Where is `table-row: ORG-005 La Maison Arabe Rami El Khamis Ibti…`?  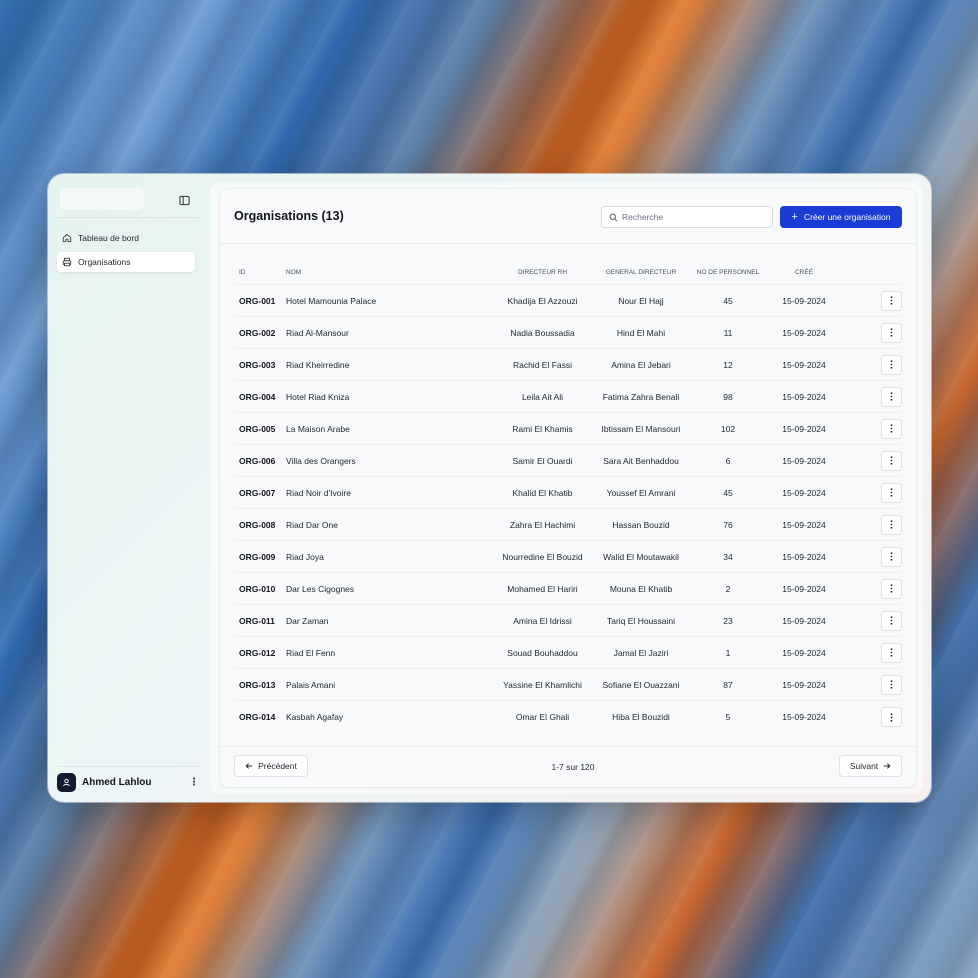 table-row: ORG-005 La Maison Arabe Rami El Khamis Ibti… is located at coordinates (568, 429).